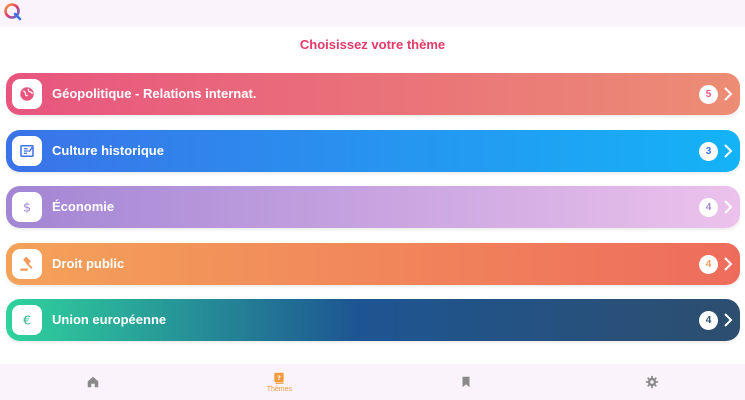 This screenshot has width=745, height=400. Describe the element at coordinates (27, 263) in the screenshot. I see `gavel-icon` at that location.